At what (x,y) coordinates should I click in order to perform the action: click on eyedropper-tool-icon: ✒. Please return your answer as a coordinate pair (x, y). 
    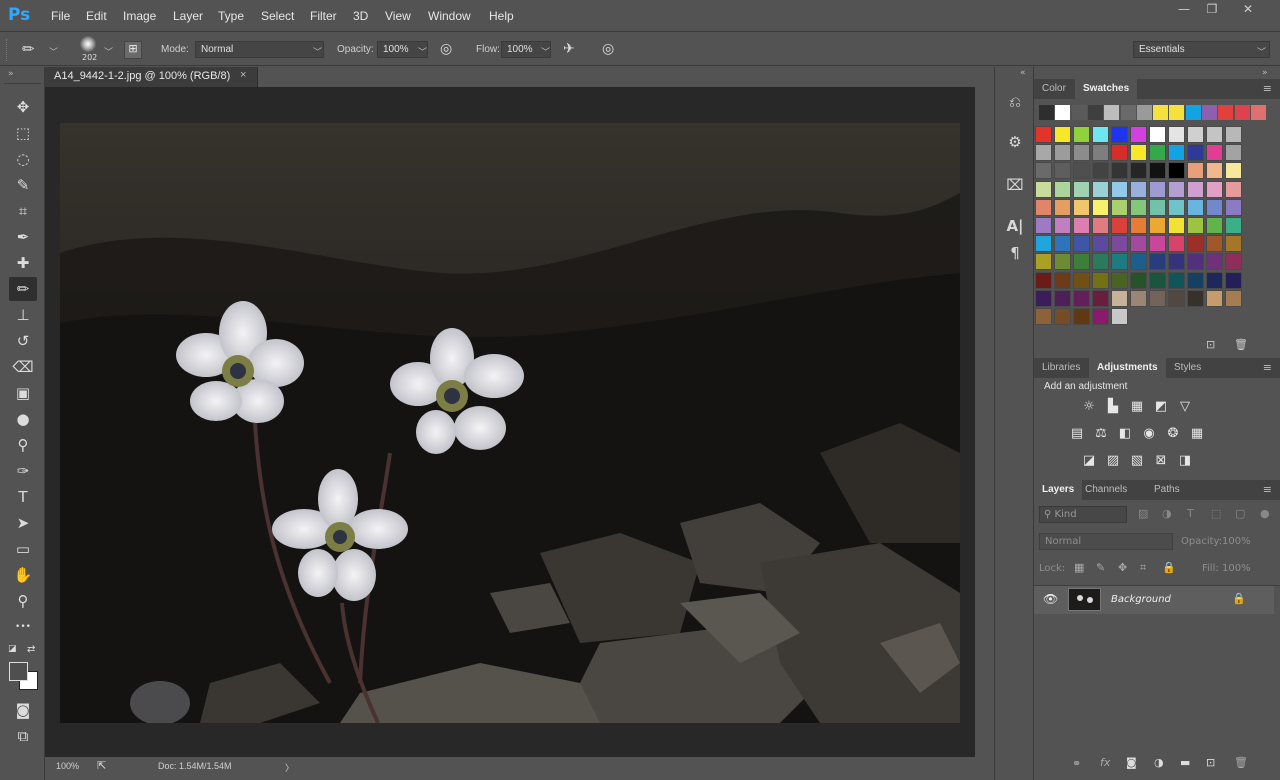
    Looking at the image, I should click on (23, 237).